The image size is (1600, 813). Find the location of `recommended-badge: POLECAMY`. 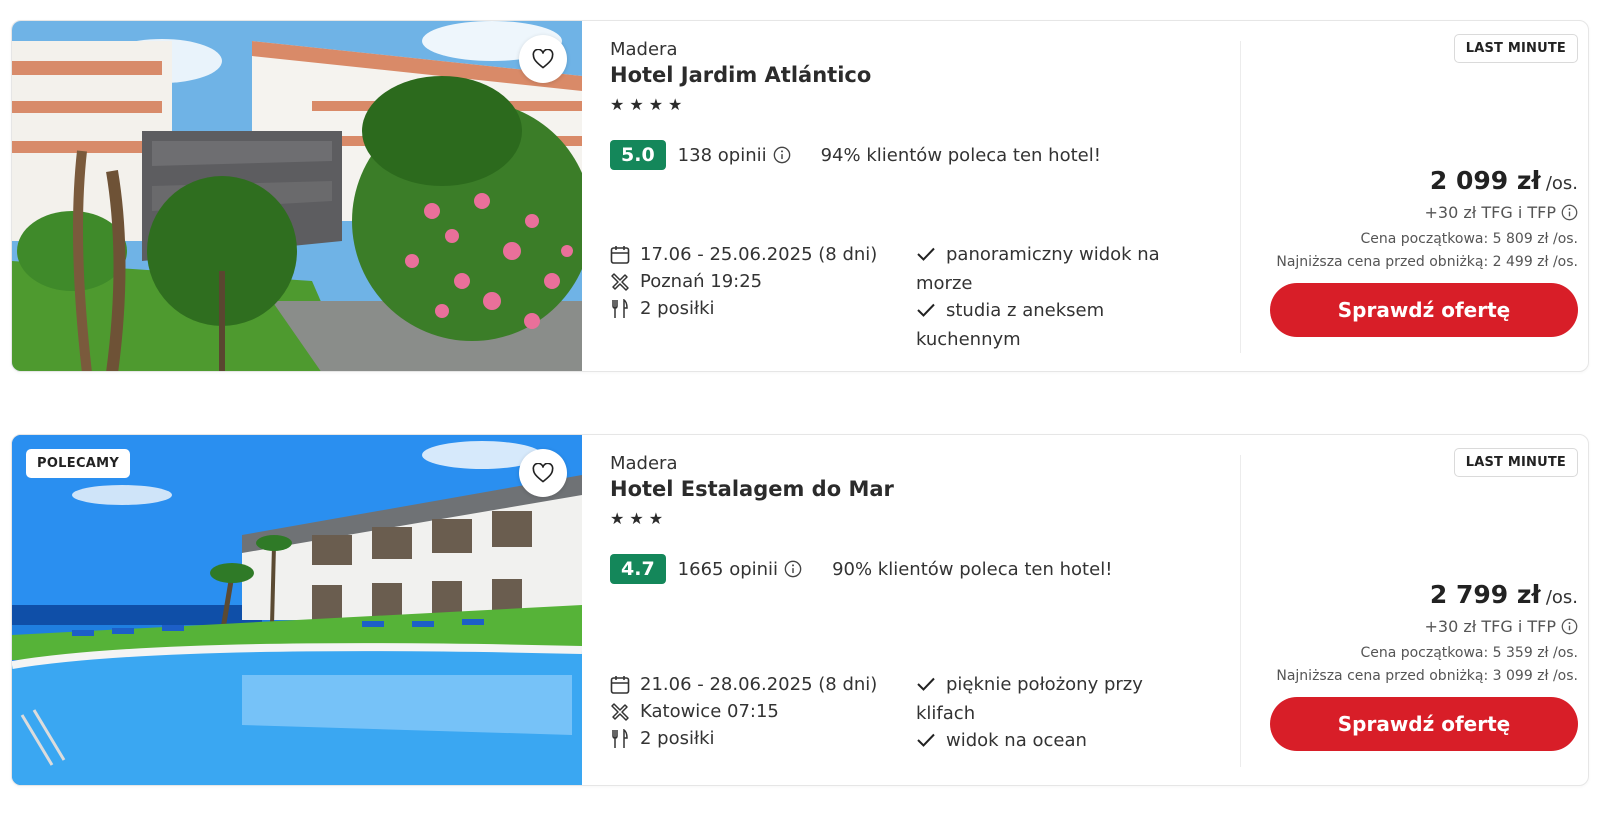

recommended-badge: POLECAMY is located at coordinates (78, 463).